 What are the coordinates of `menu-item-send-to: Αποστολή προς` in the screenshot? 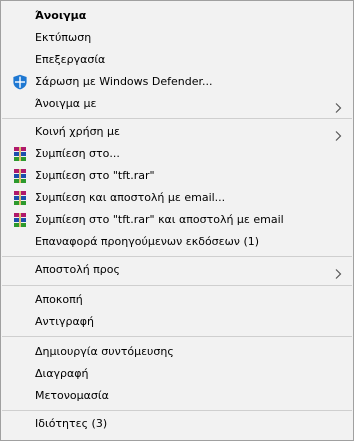 It's located at (177, 270).